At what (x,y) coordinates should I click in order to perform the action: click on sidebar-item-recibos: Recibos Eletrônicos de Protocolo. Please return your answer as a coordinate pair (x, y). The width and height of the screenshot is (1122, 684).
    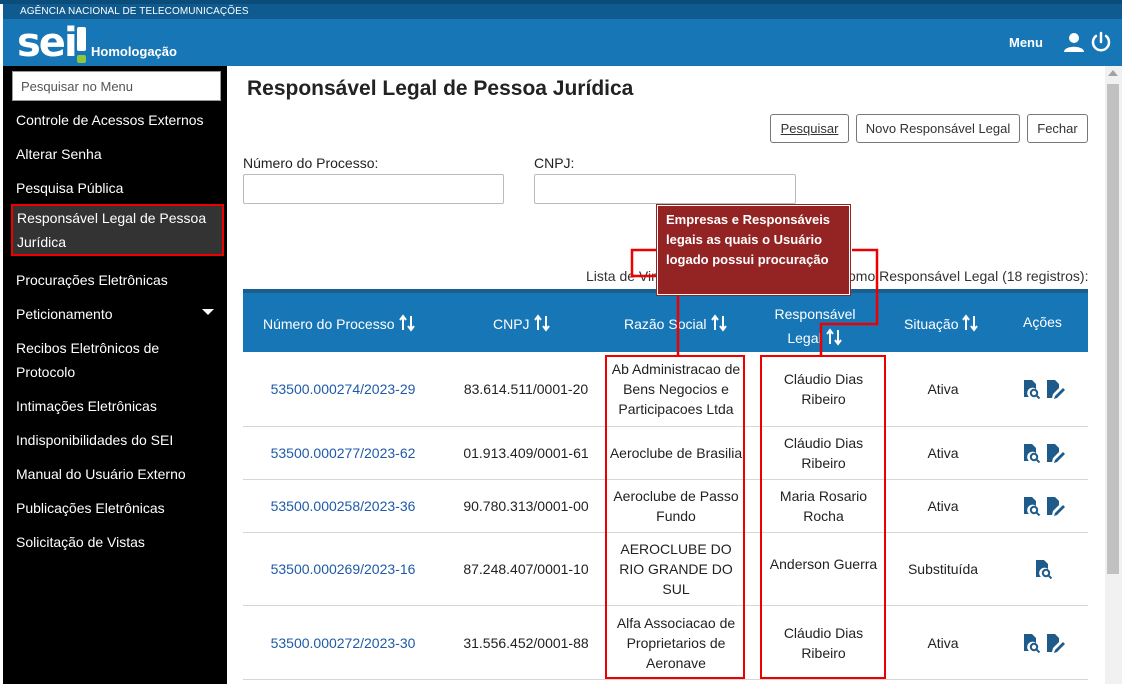
    Looking at the image, I should click on (119, 360).